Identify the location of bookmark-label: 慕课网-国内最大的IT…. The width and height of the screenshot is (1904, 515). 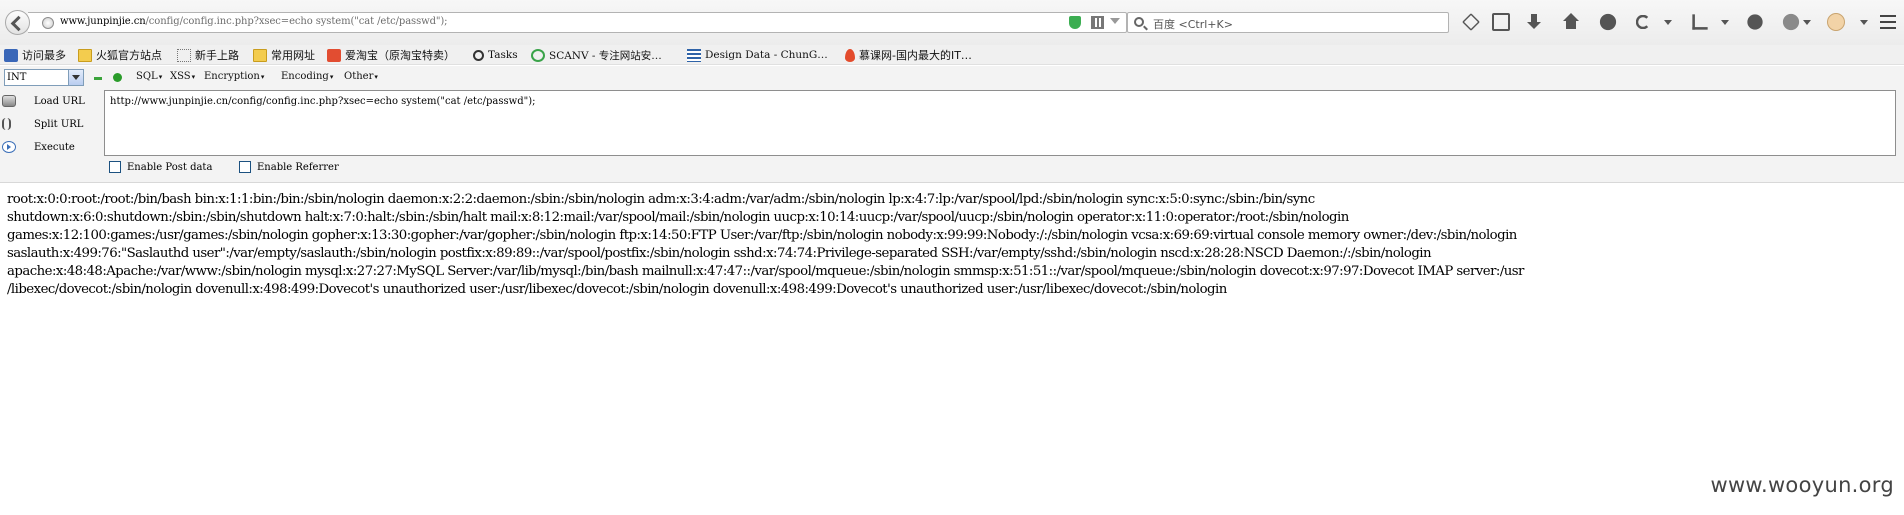
(915, 55).